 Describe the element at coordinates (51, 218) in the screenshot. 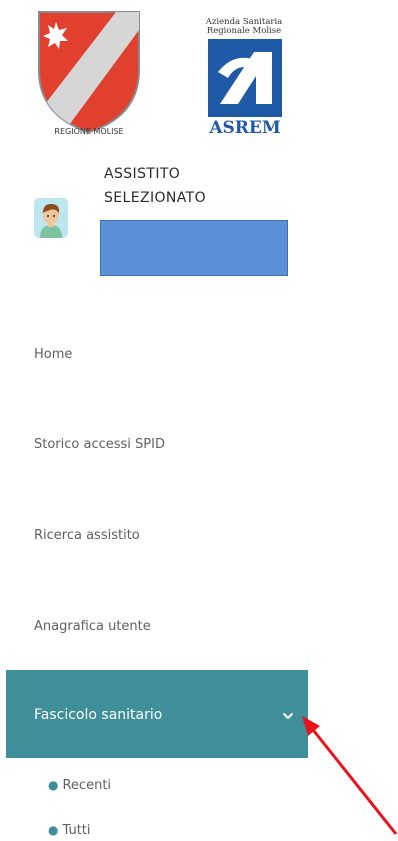

I see `user-avatar-icon` at that location.